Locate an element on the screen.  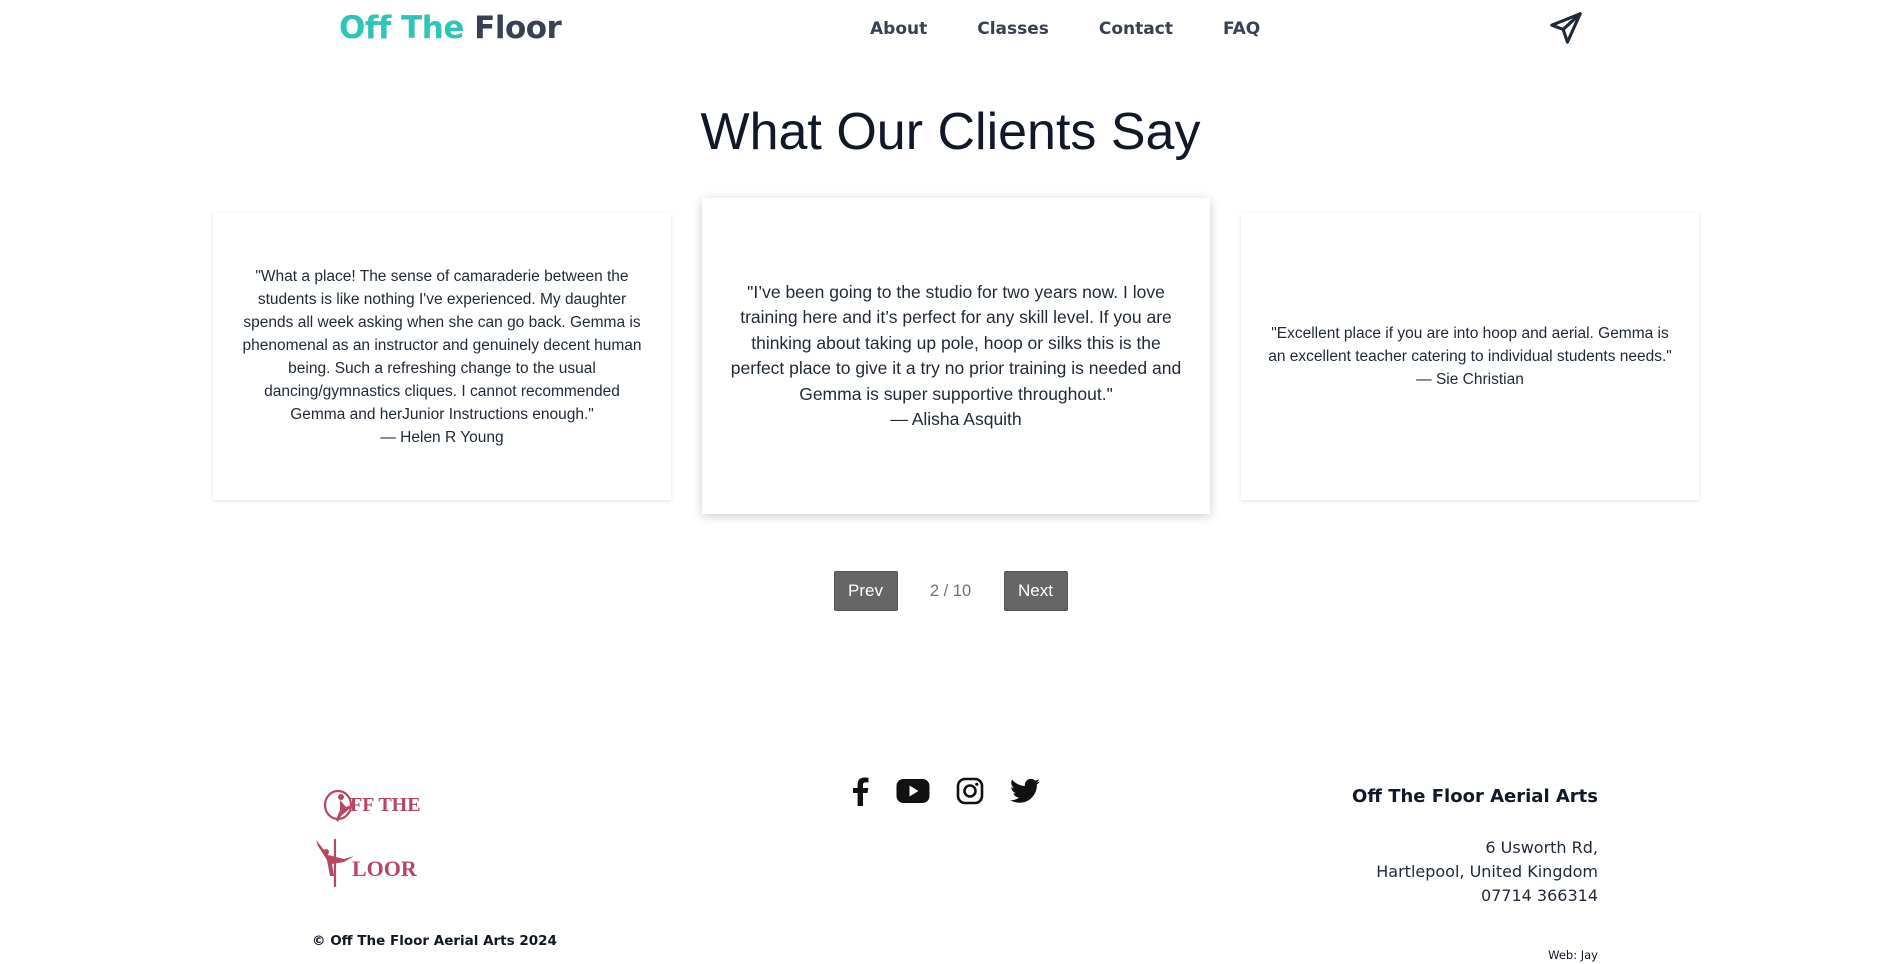
logo-text-top: FF THE is located at coordinates (385, 805).